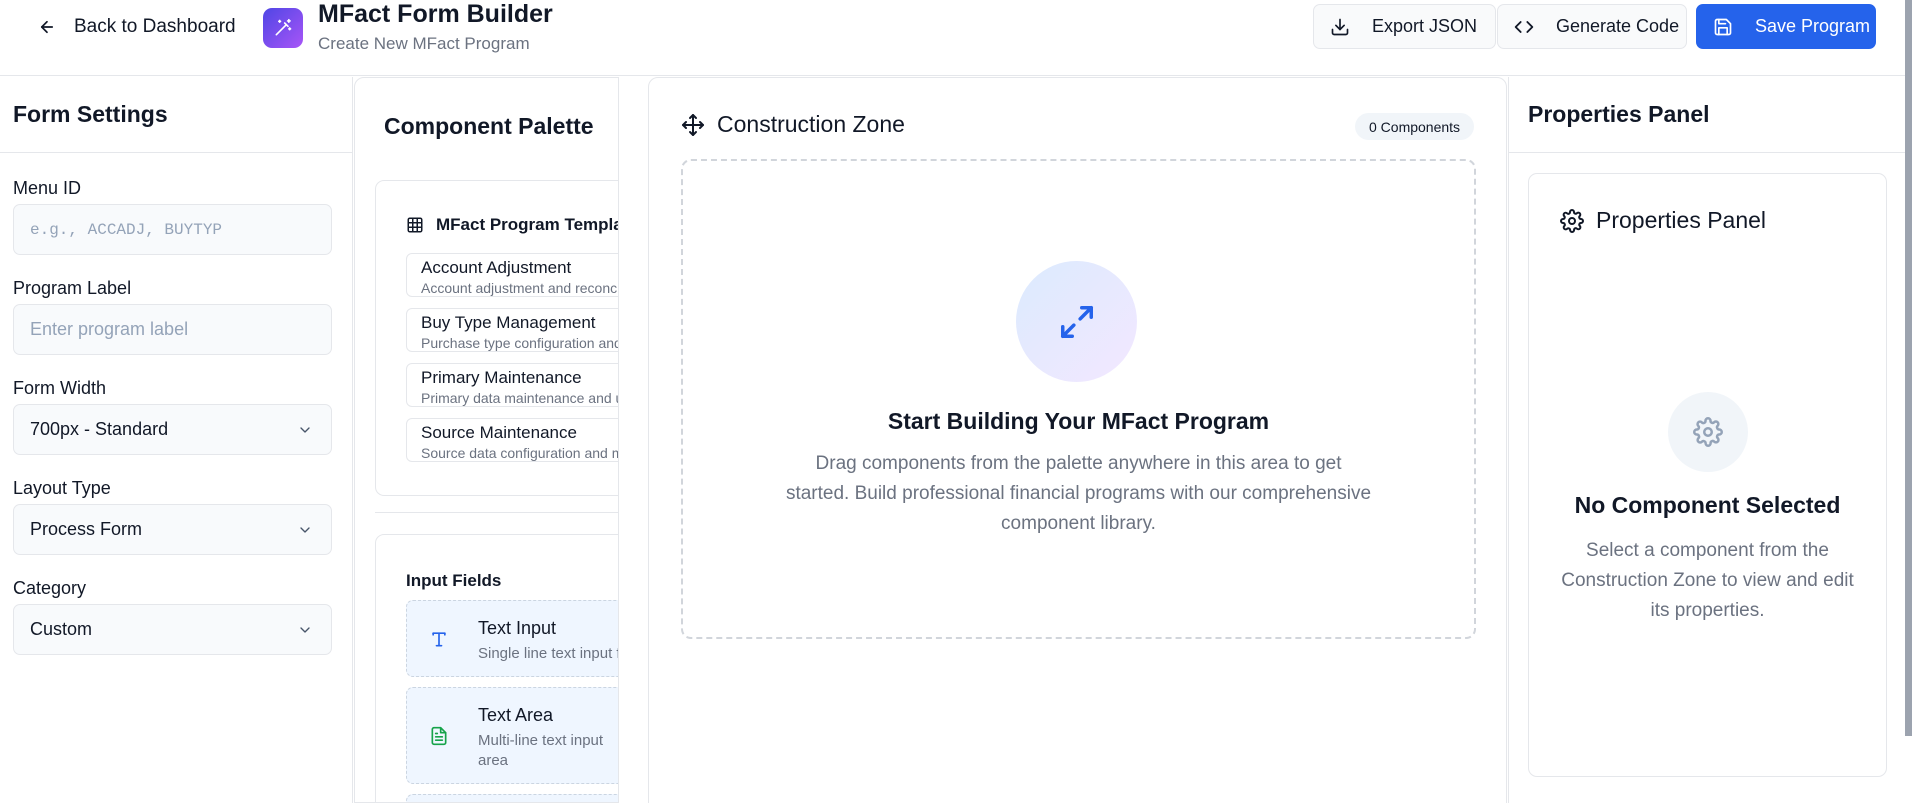 The height and width of the screenshot is (803, 1912). What do you see at coordinates (516, 715) in the screenshot?
I see `component-name: Text Area` at bounding box center [516, 715].